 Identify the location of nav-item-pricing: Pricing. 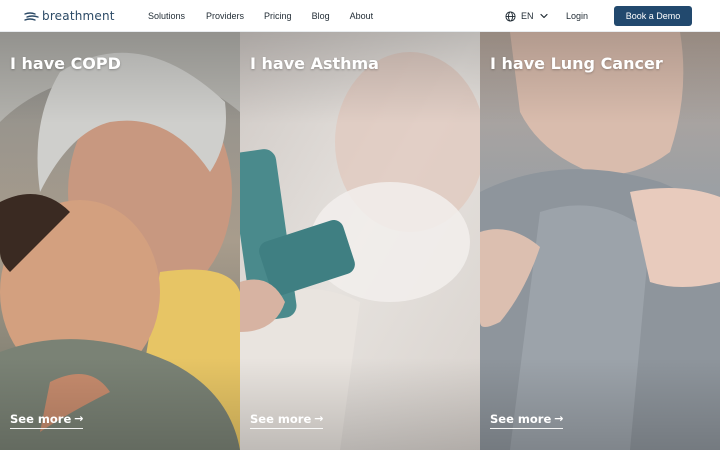
(278, 16).